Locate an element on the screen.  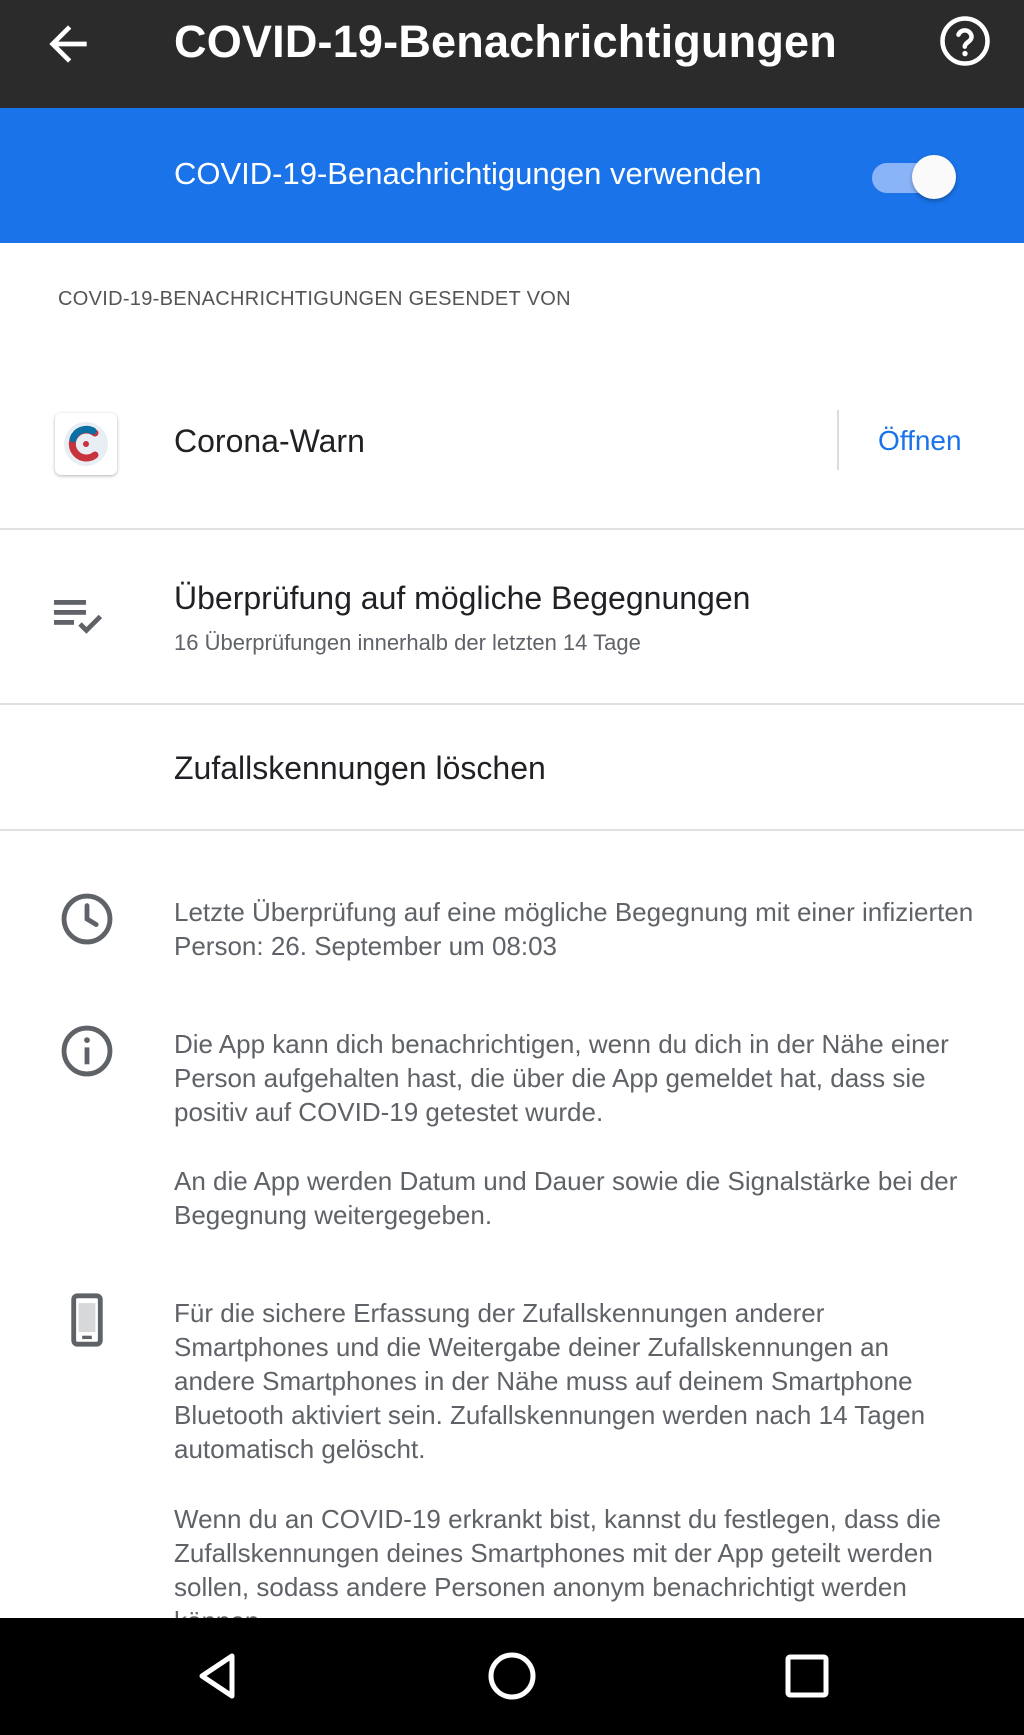
app-name: Corona-Warn is located at coordinates (269, 441).